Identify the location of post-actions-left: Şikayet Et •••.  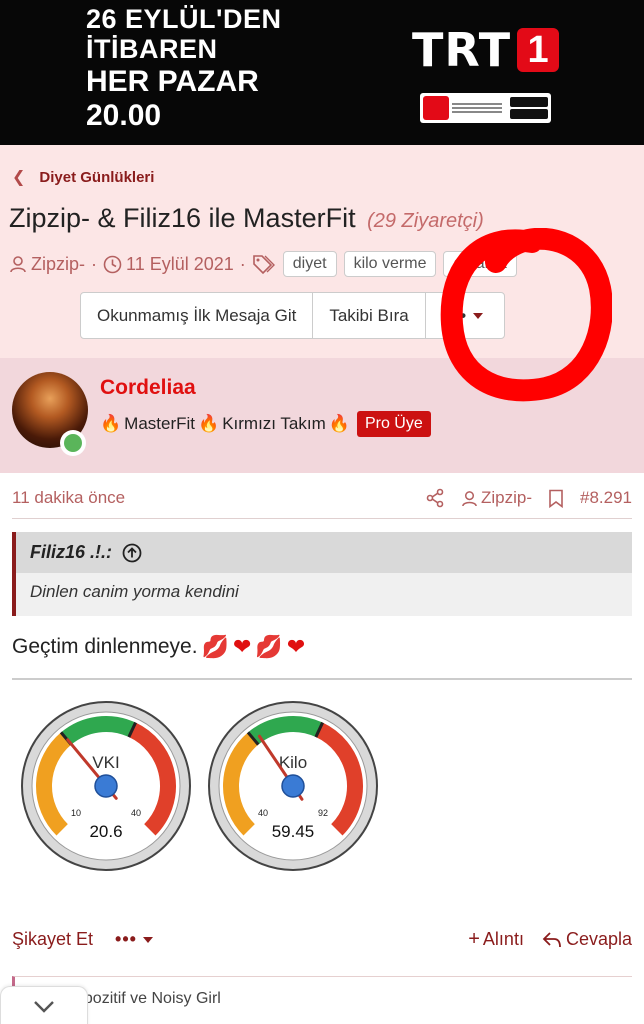
(240, 939).